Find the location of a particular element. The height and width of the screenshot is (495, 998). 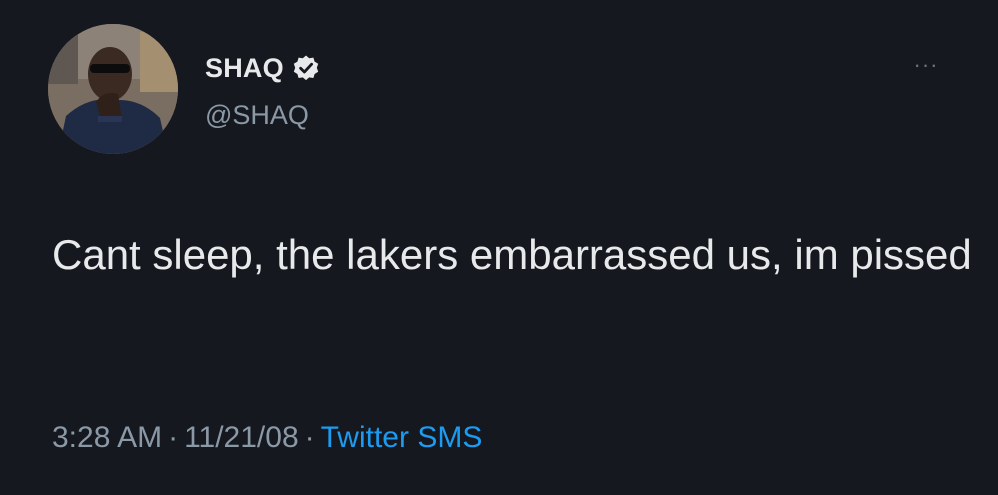

user-handle: @SHAQ is located at coordinates (257, 115).